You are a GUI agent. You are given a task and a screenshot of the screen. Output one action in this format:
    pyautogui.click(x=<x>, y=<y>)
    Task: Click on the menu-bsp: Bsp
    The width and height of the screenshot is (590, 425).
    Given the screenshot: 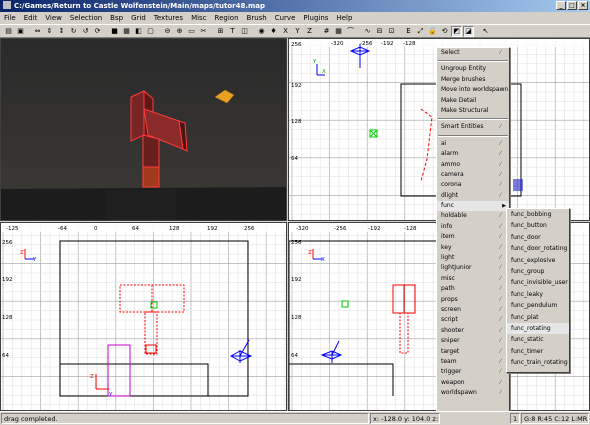 What is the action you would take?
    pyautogui.click(x=116, y=18)
    